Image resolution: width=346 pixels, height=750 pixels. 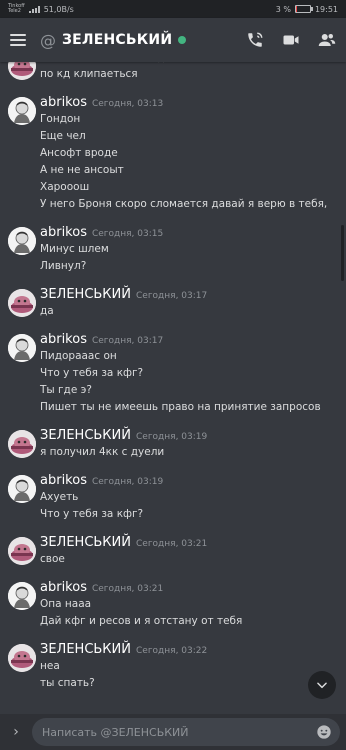 What do you see at coordinates (50, 666) in the screenshot?
I see `message-text: неа` at bounding box center [50, 666].